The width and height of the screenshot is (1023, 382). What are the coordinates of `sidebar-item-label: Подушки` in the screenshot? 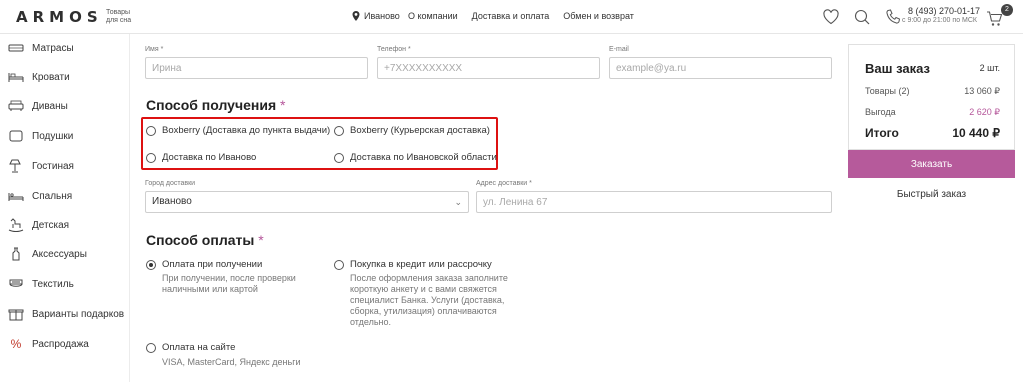 It's located at (53, 136).